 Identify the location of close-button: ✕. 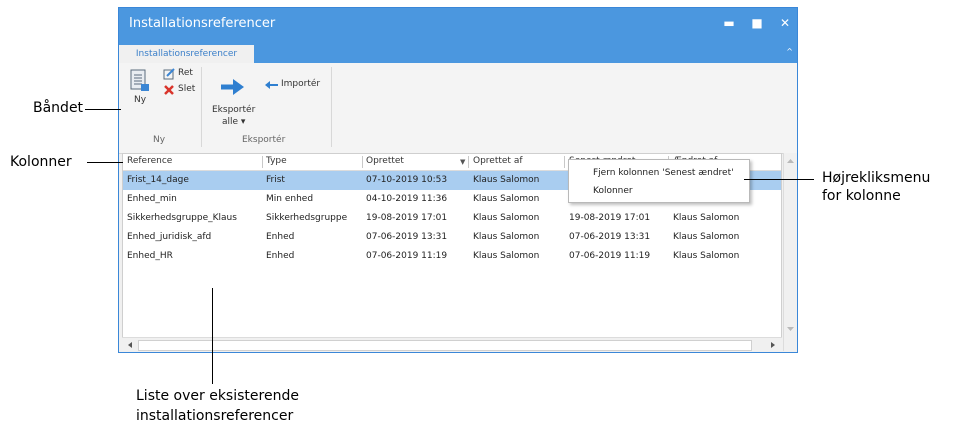
(785, 23).